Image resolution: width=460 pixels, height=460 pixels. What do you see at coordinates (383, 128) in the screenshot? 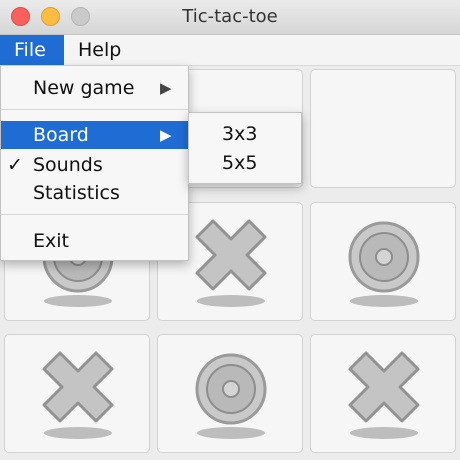
I see `board-cell` at bounding box center [383, 128].